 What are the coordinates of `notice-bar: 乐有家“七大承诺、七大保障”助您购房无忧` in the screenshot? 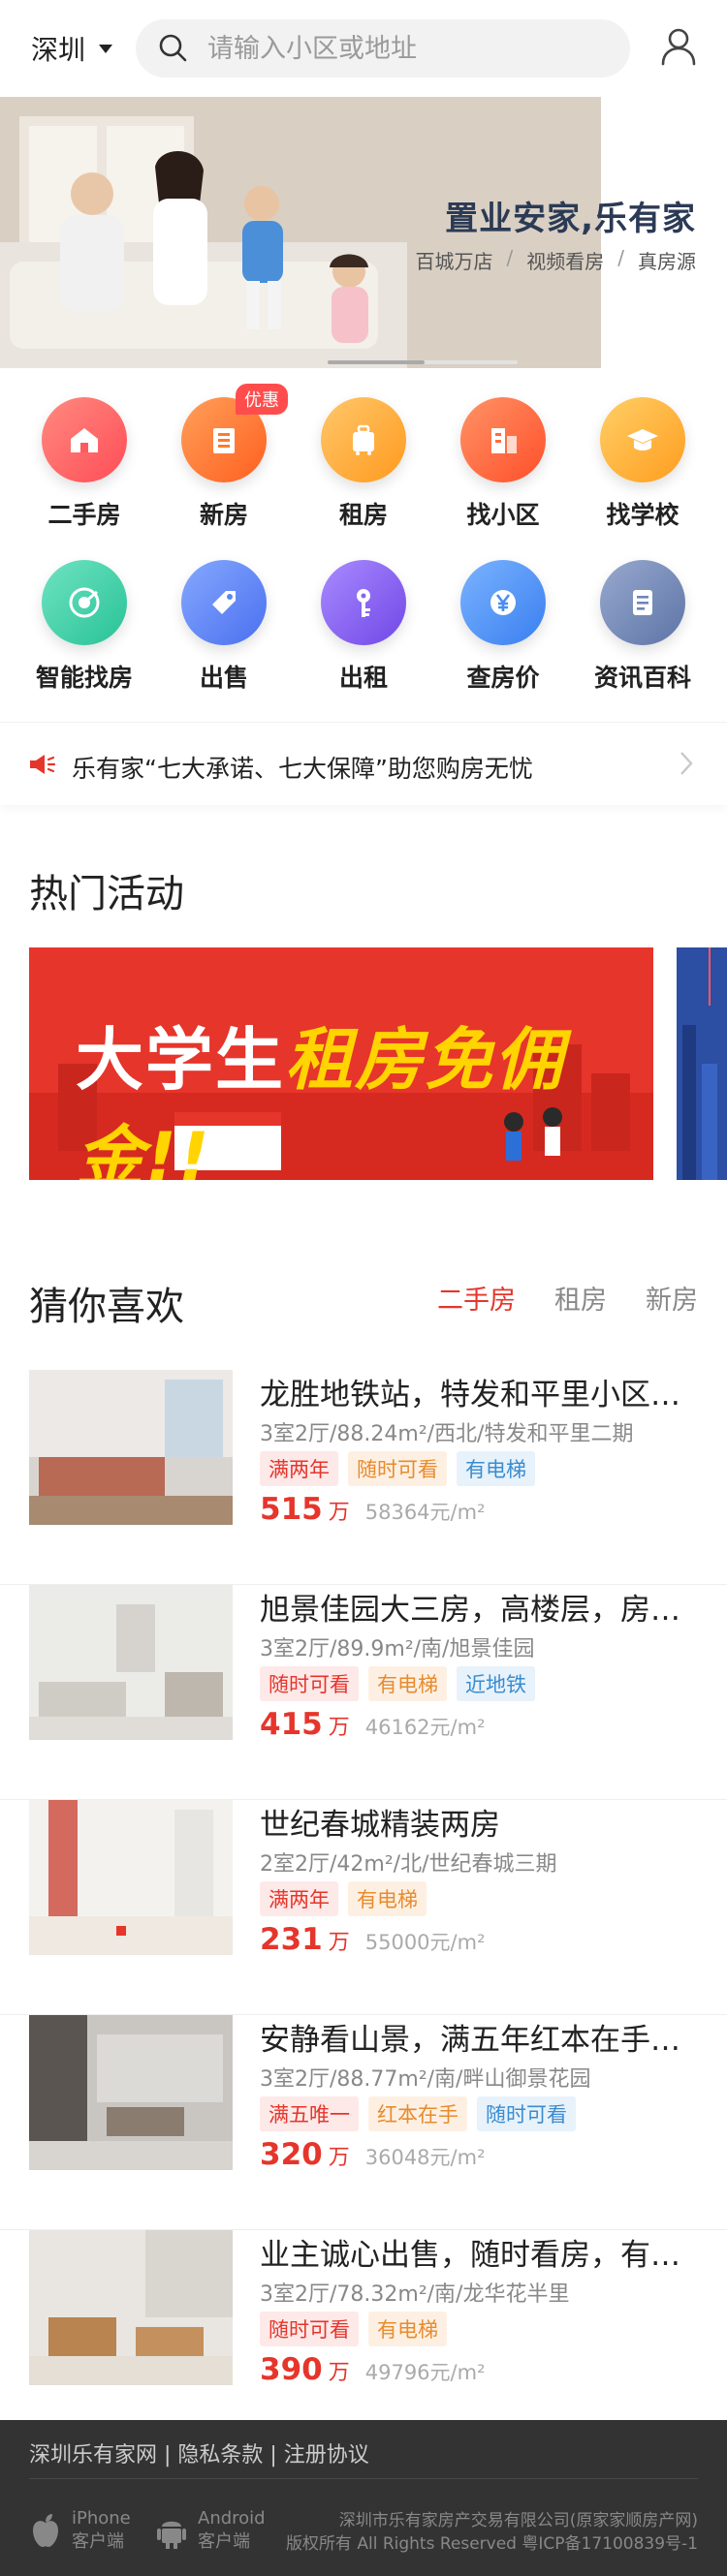 It's located at (363, 763).